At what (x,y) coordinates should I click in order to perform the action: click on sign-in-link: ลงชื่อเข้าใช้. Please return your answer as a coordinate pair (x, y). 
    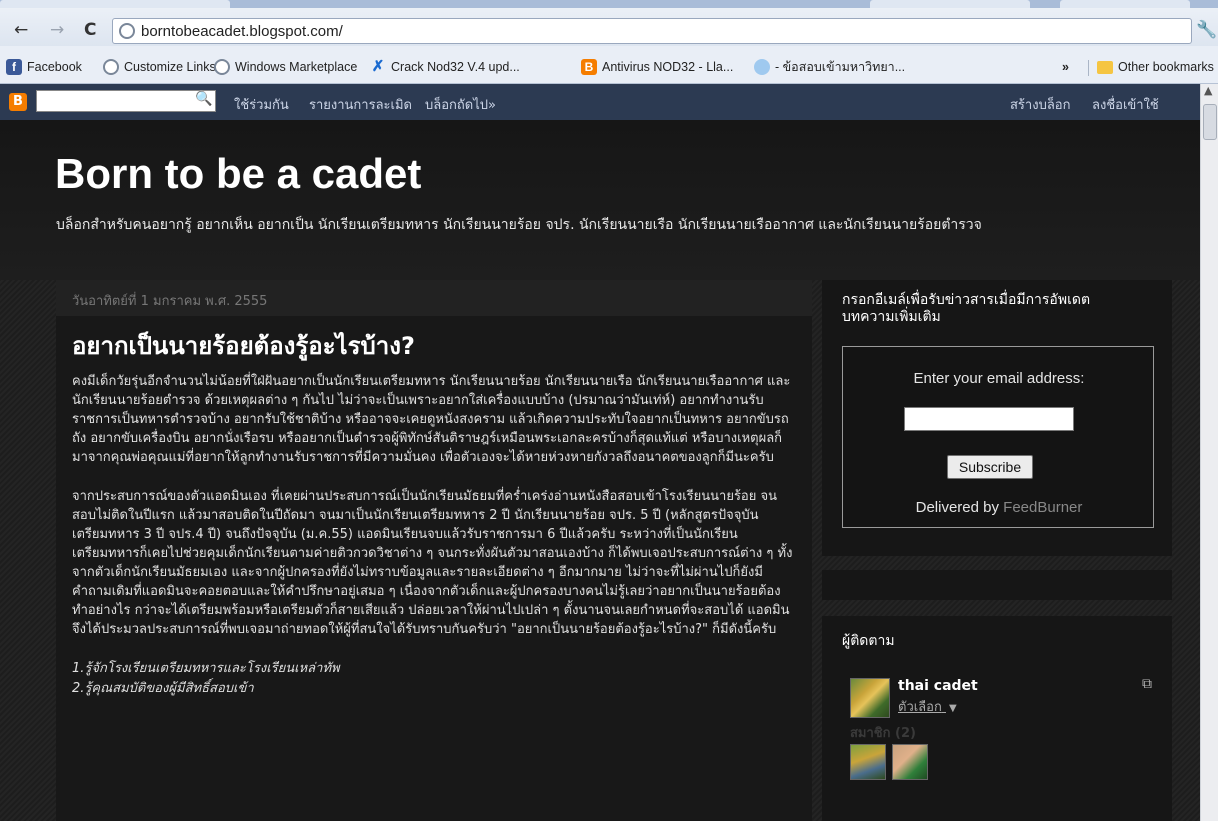
    Looking at the image, I should click on (1125, 104).